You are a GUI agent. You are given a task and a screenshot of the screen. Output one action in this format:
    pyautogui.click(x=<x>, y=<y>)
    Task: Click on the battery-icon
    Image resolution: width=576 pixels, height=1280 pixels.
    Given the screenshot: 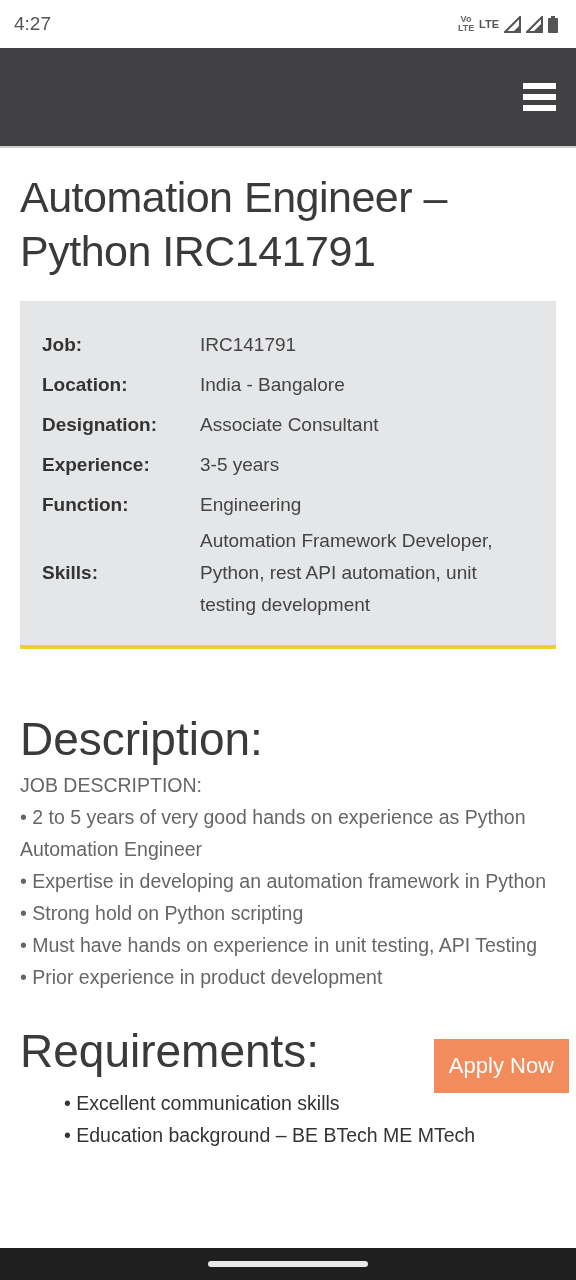 What is the action you would take?
    pyautogui.click(x=553, y=24)
    